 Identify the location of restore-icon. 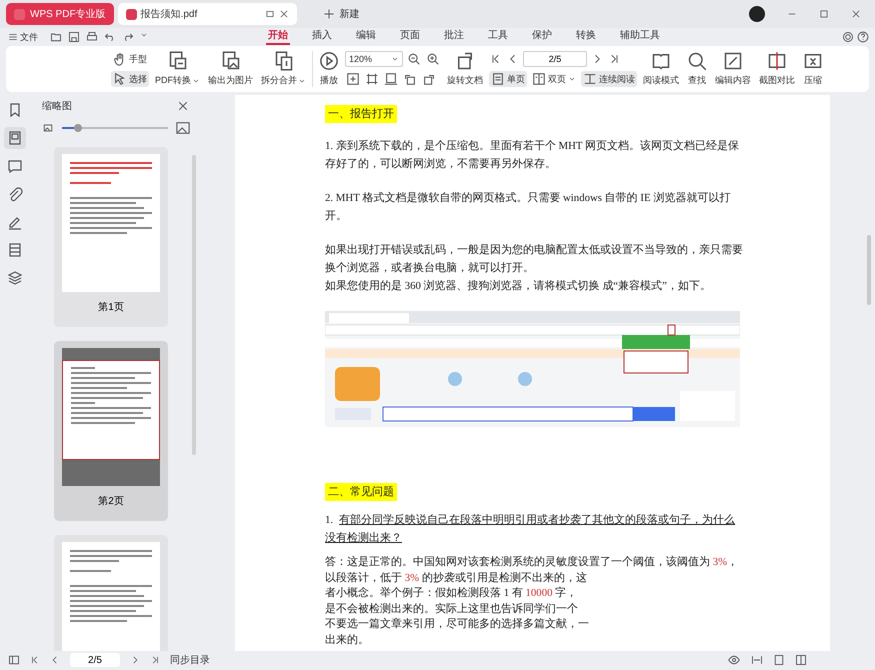
(270, 14).